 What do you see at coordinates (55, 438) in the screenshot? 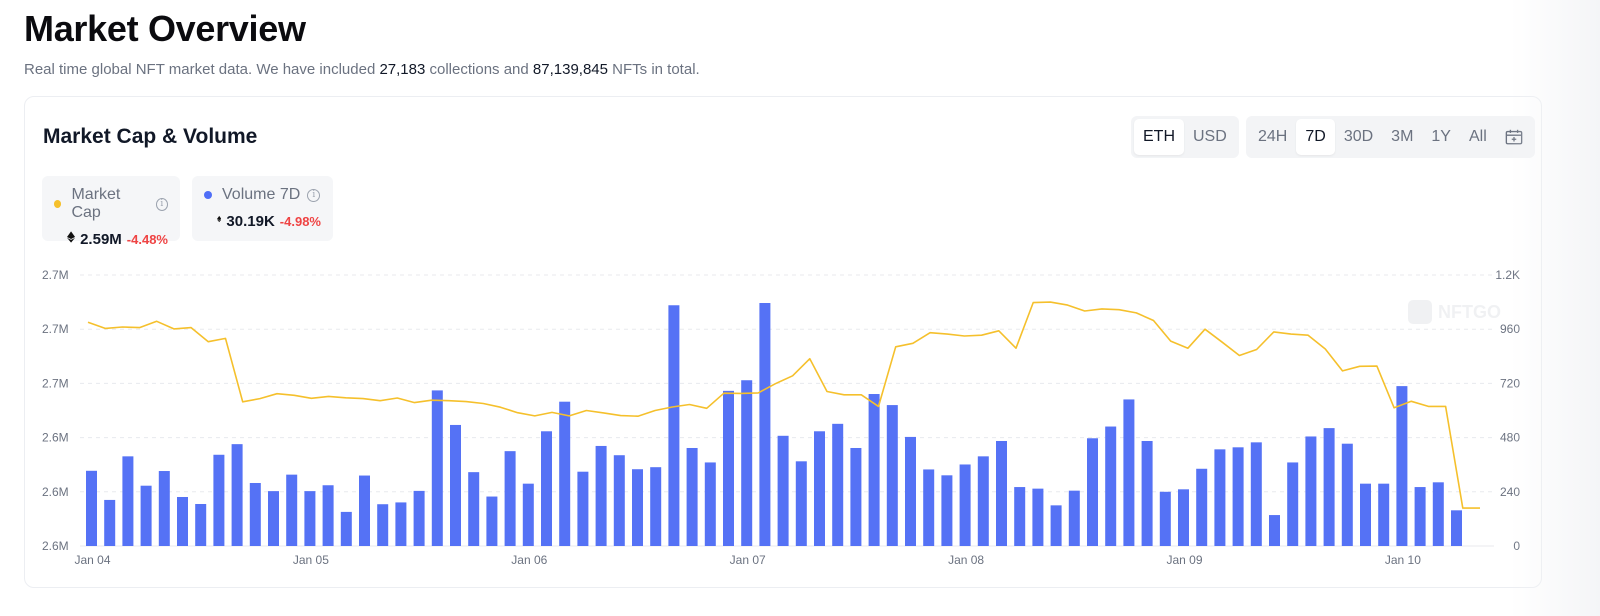
I see `left-axis-tick: 2.6M` at bounding box center [55, 438].